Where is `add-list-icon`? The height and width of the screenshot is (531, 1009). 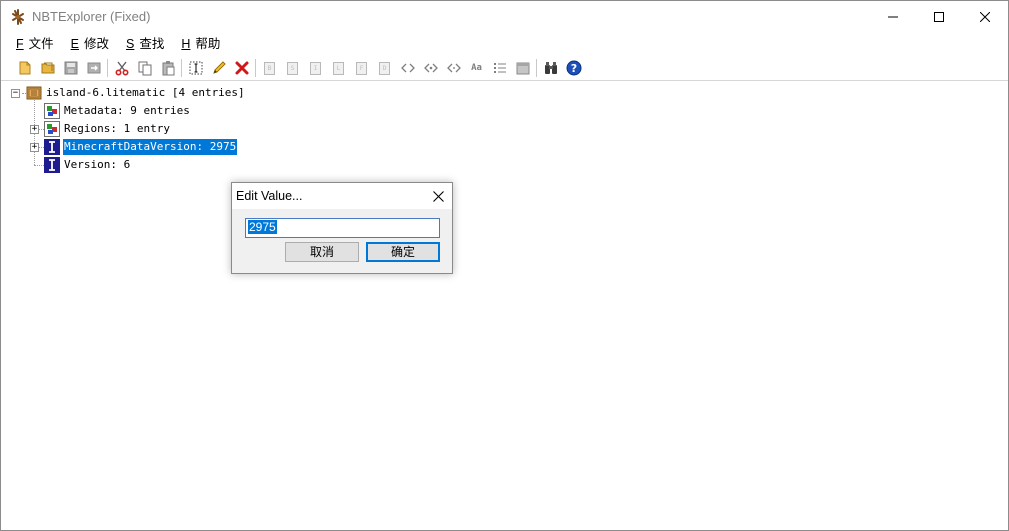
add-list-icon is located at coordinates (499, 68).